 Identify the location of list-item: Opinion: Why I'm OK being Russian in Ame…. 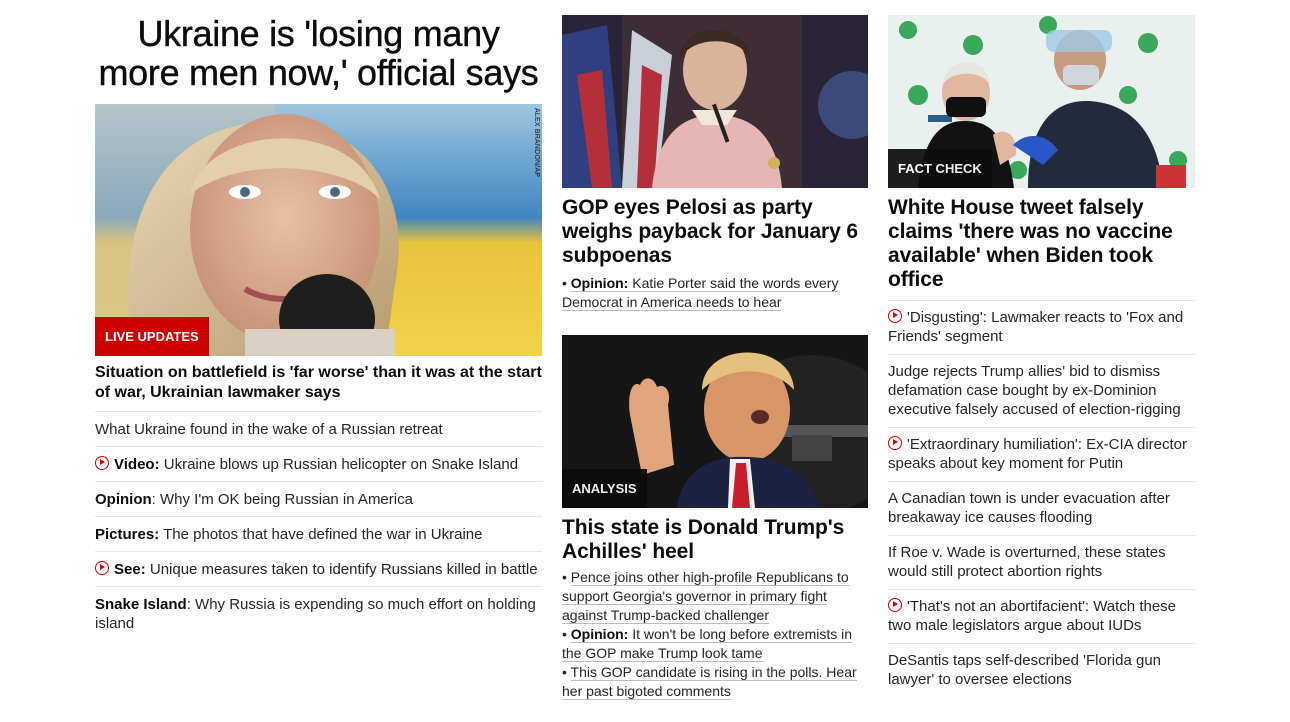
(318, 498).